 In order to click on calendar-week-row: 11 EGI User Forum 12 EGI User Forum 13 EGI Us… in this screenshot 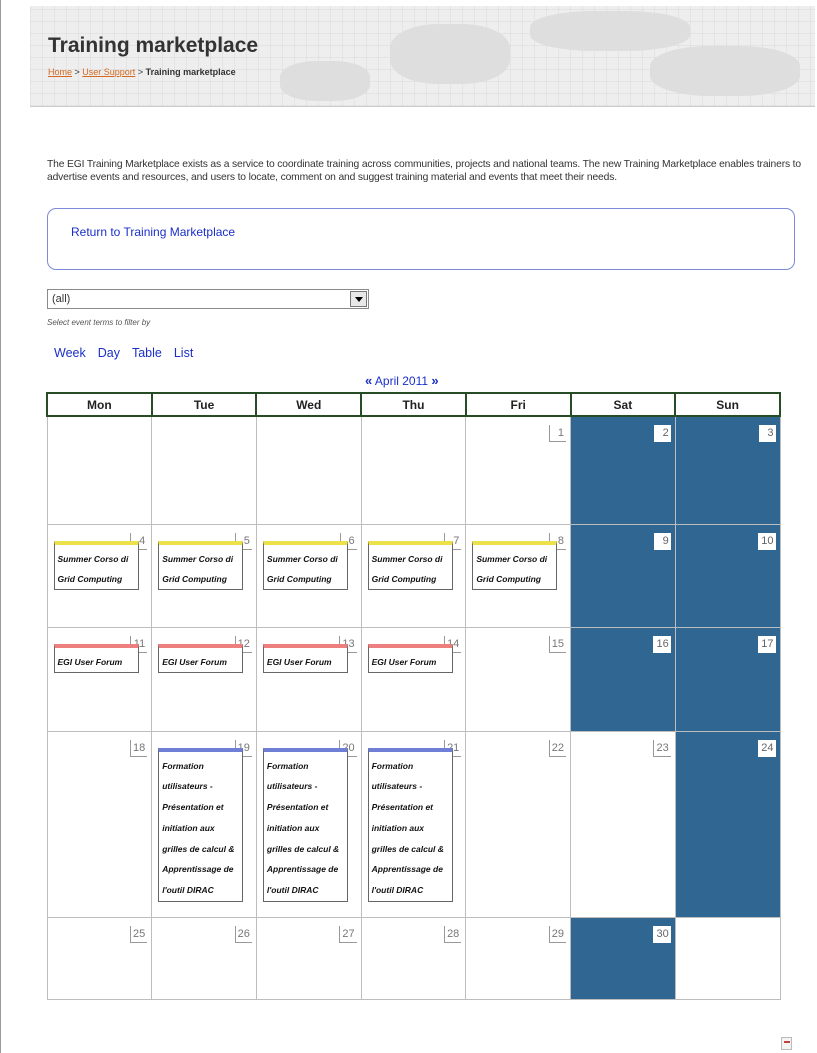, I will do `click(413, 679)`.